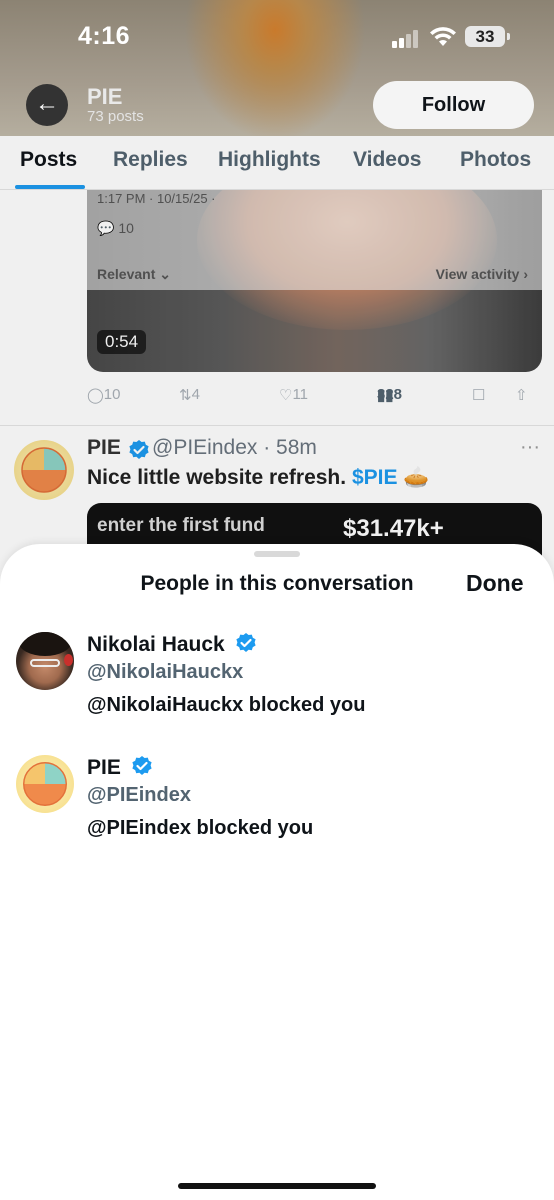  I want to click on avatar-hair, so click(45, 644).